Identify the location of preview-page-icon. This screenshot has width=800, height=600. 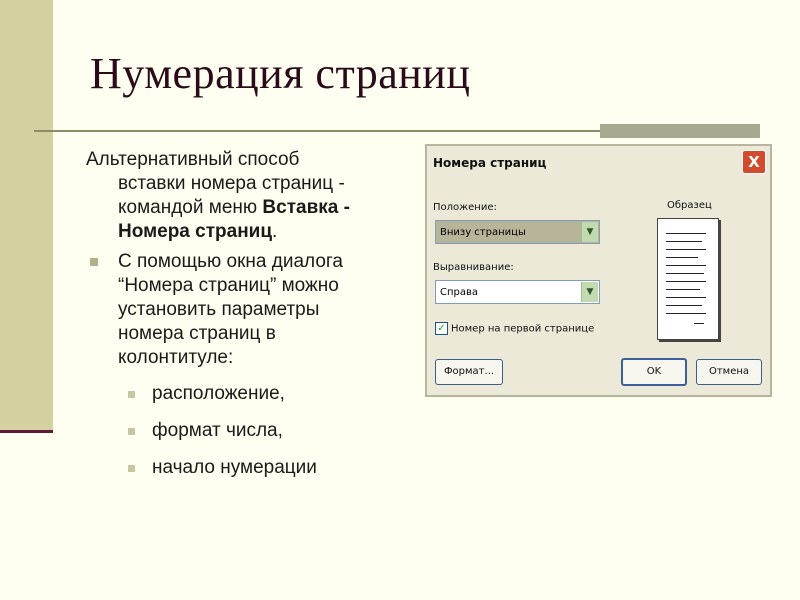
(688, 279).